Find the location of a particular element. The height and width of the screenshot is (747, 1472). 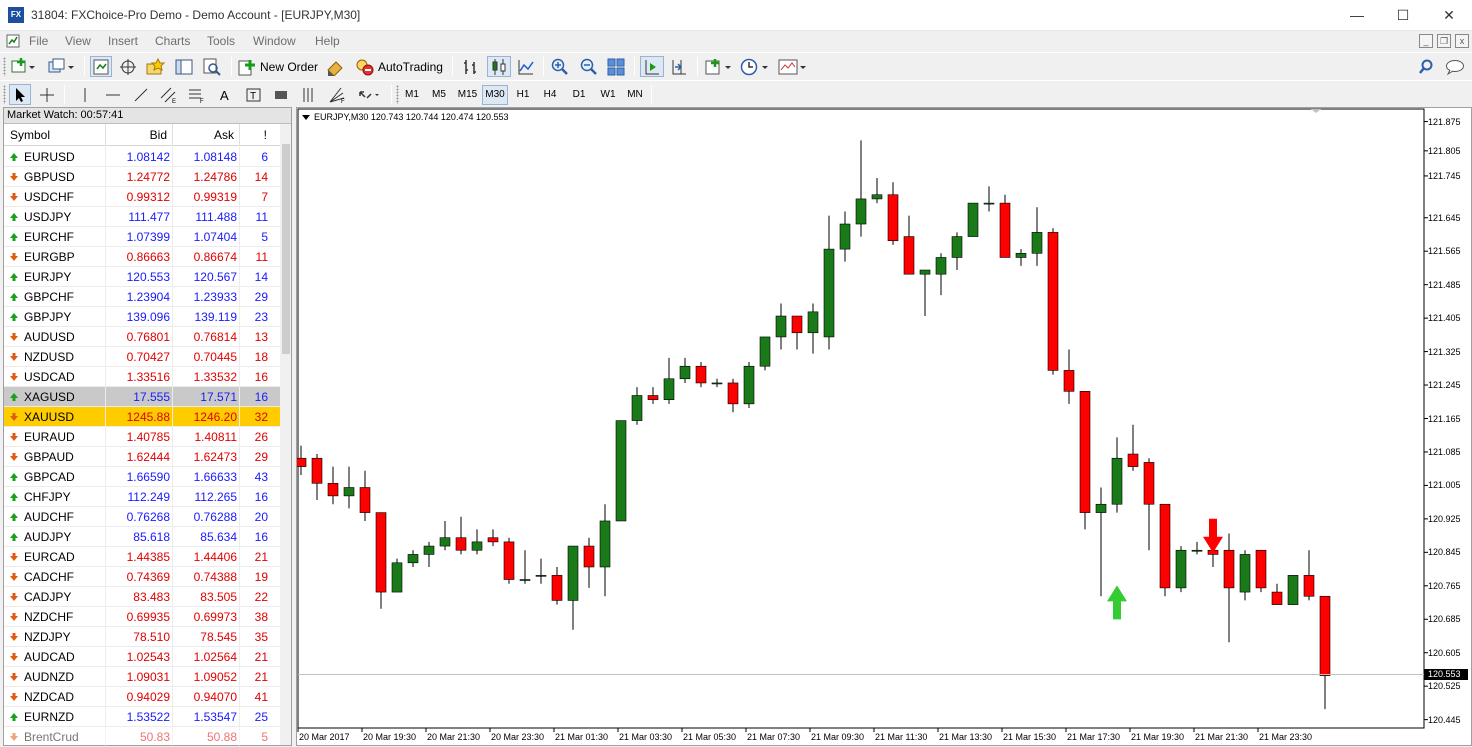

favorites-button is located at coordinates (156, 66).